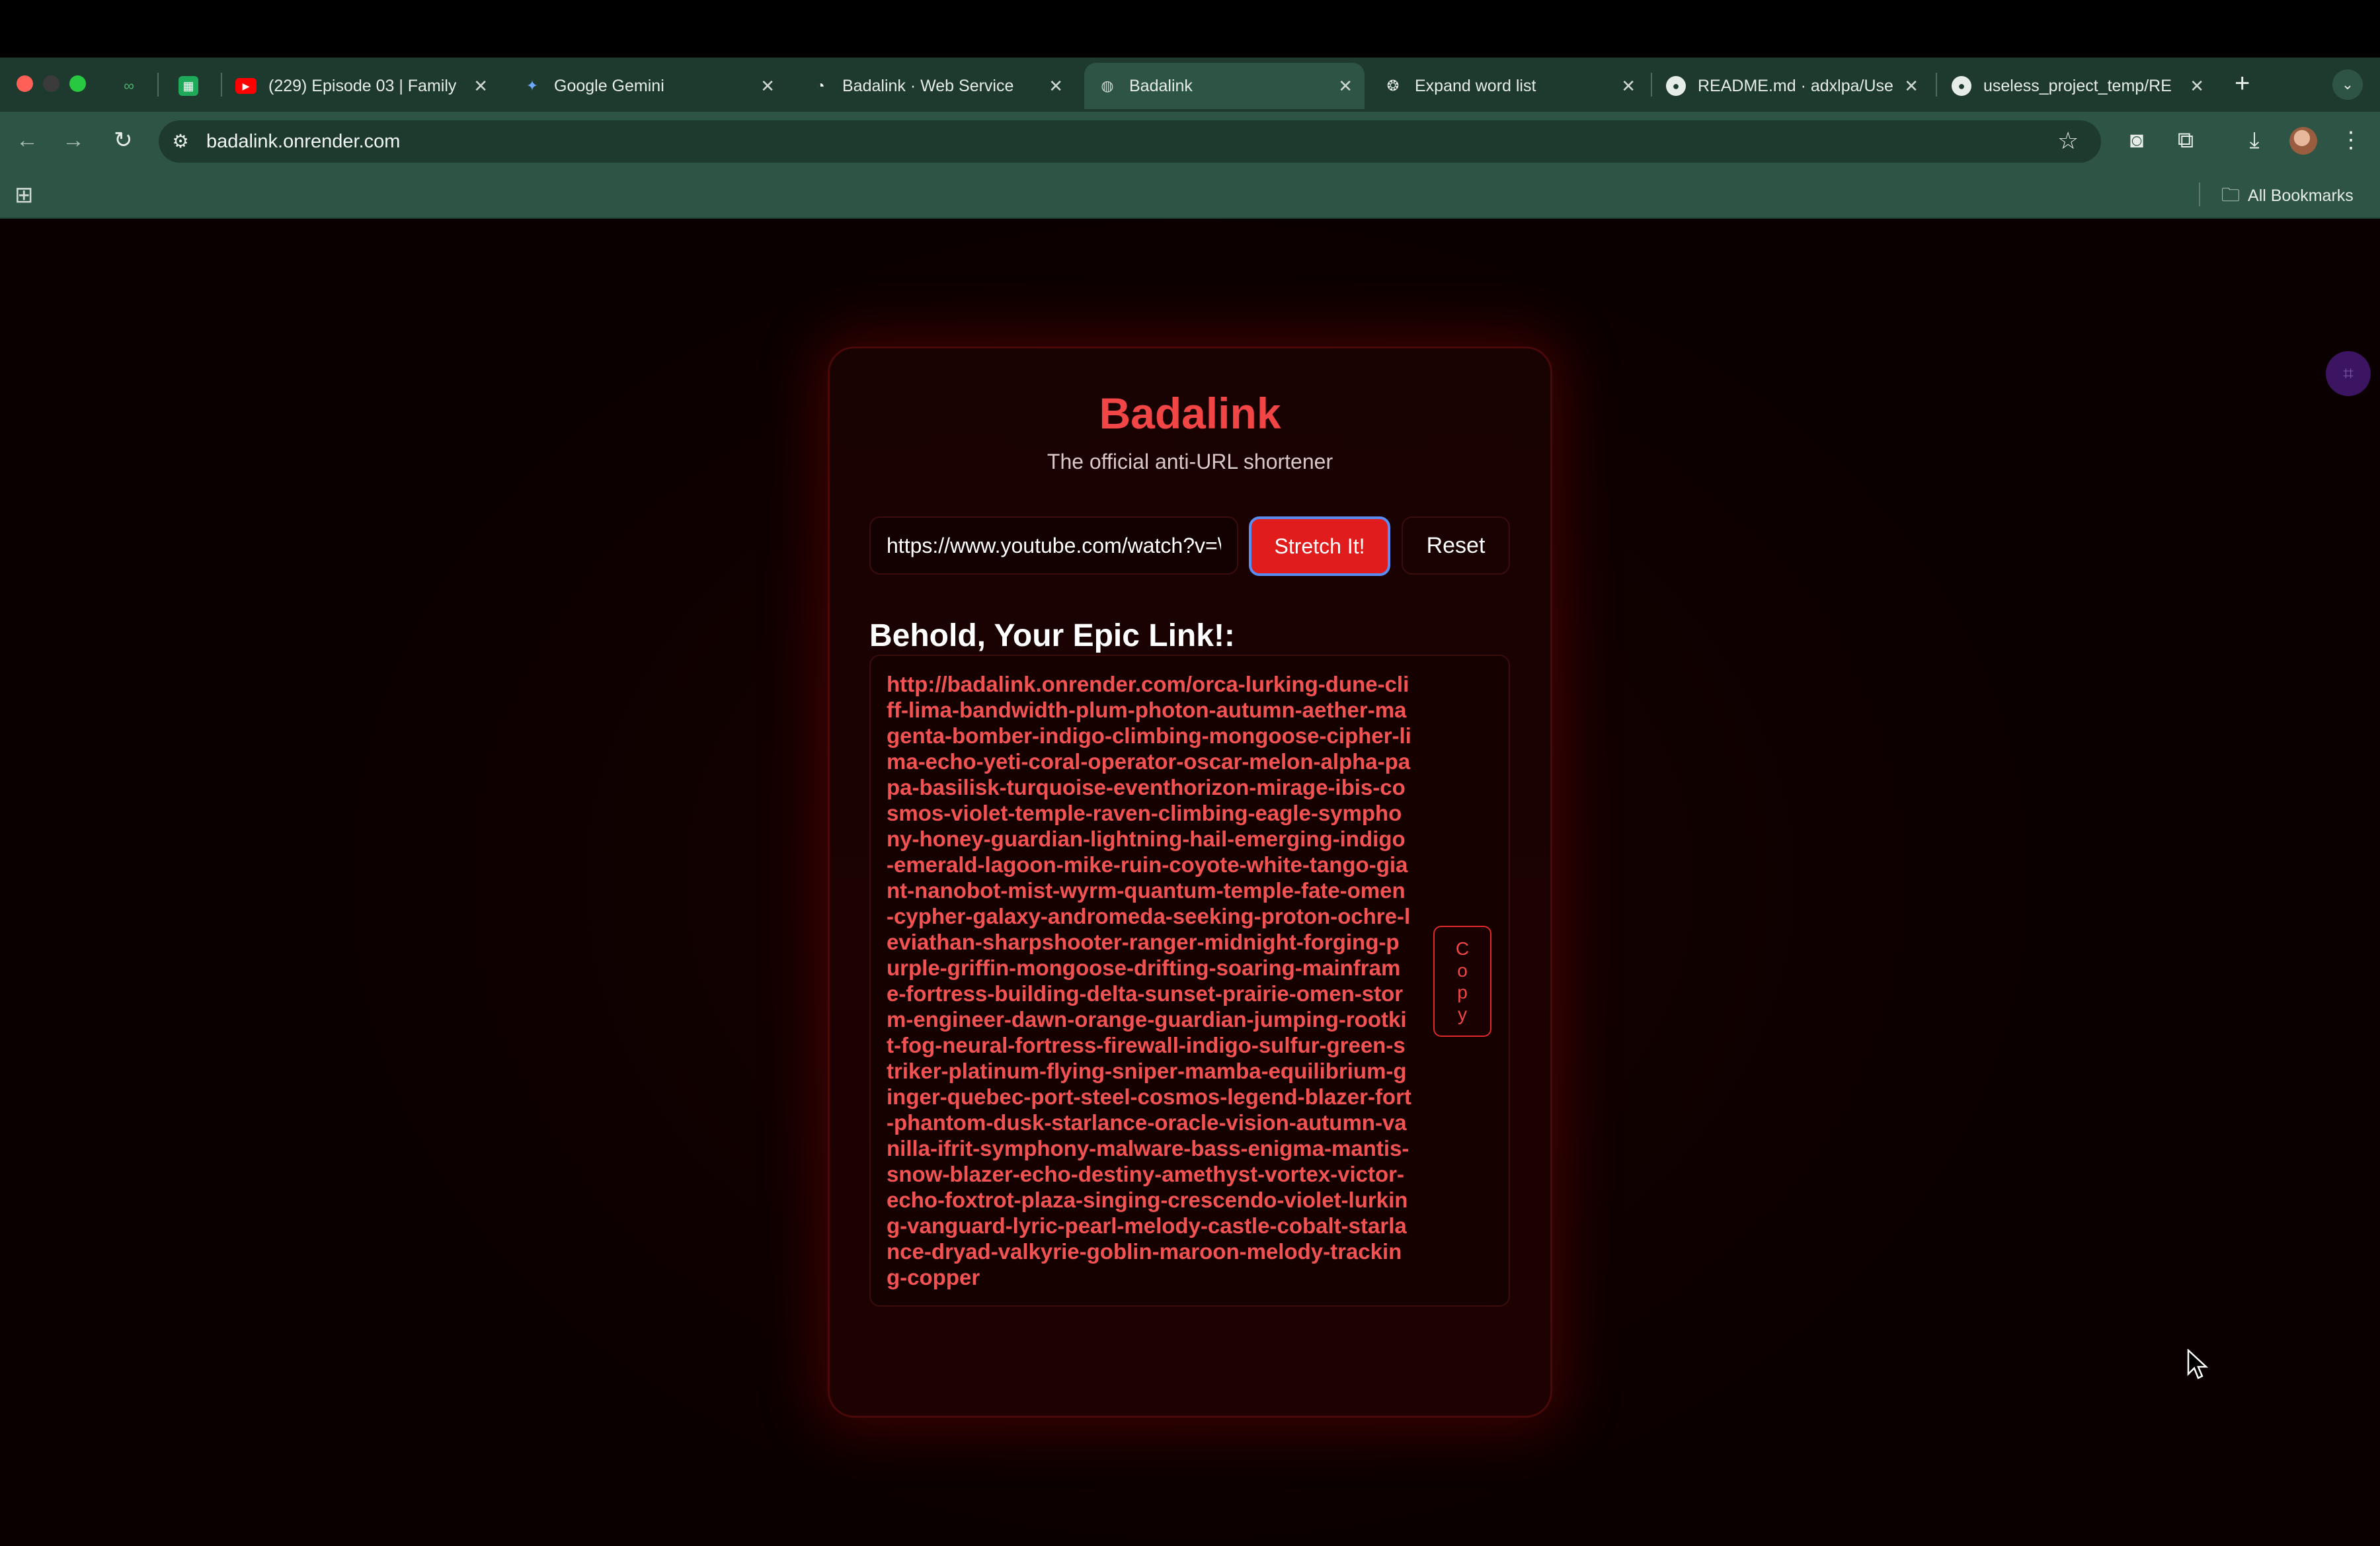 The width and height of the screenshot is (2380, 1546). I want to click on tab-readme: ● README.md · adxlpa/Use ✕, so click(1791, 86).